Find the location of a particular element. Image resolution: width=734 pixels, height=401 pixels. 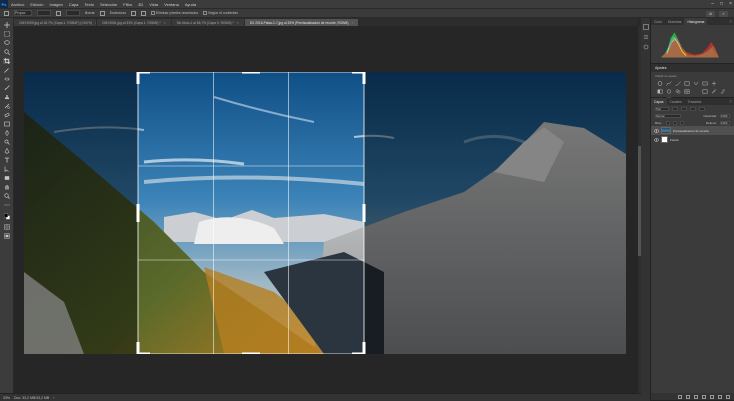

gradient-tool-icon is located at coordinates (6, 124).